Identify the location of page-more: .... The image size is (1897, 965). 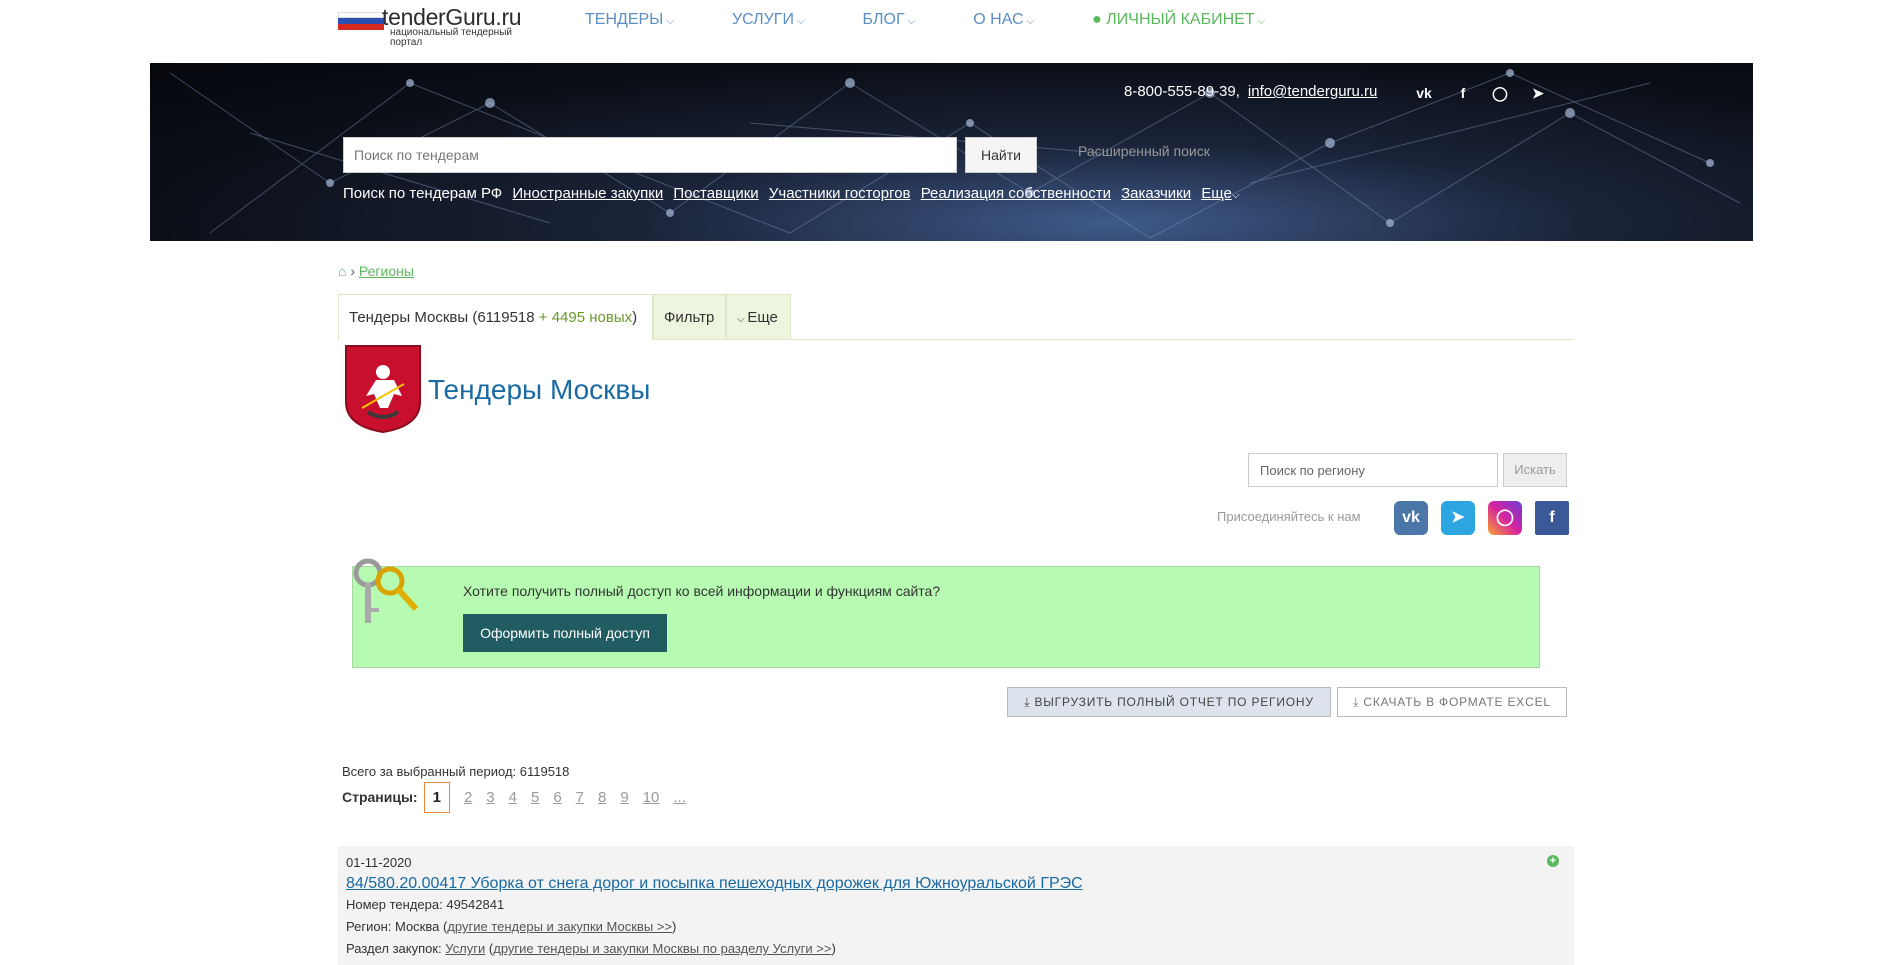
(679, 797).